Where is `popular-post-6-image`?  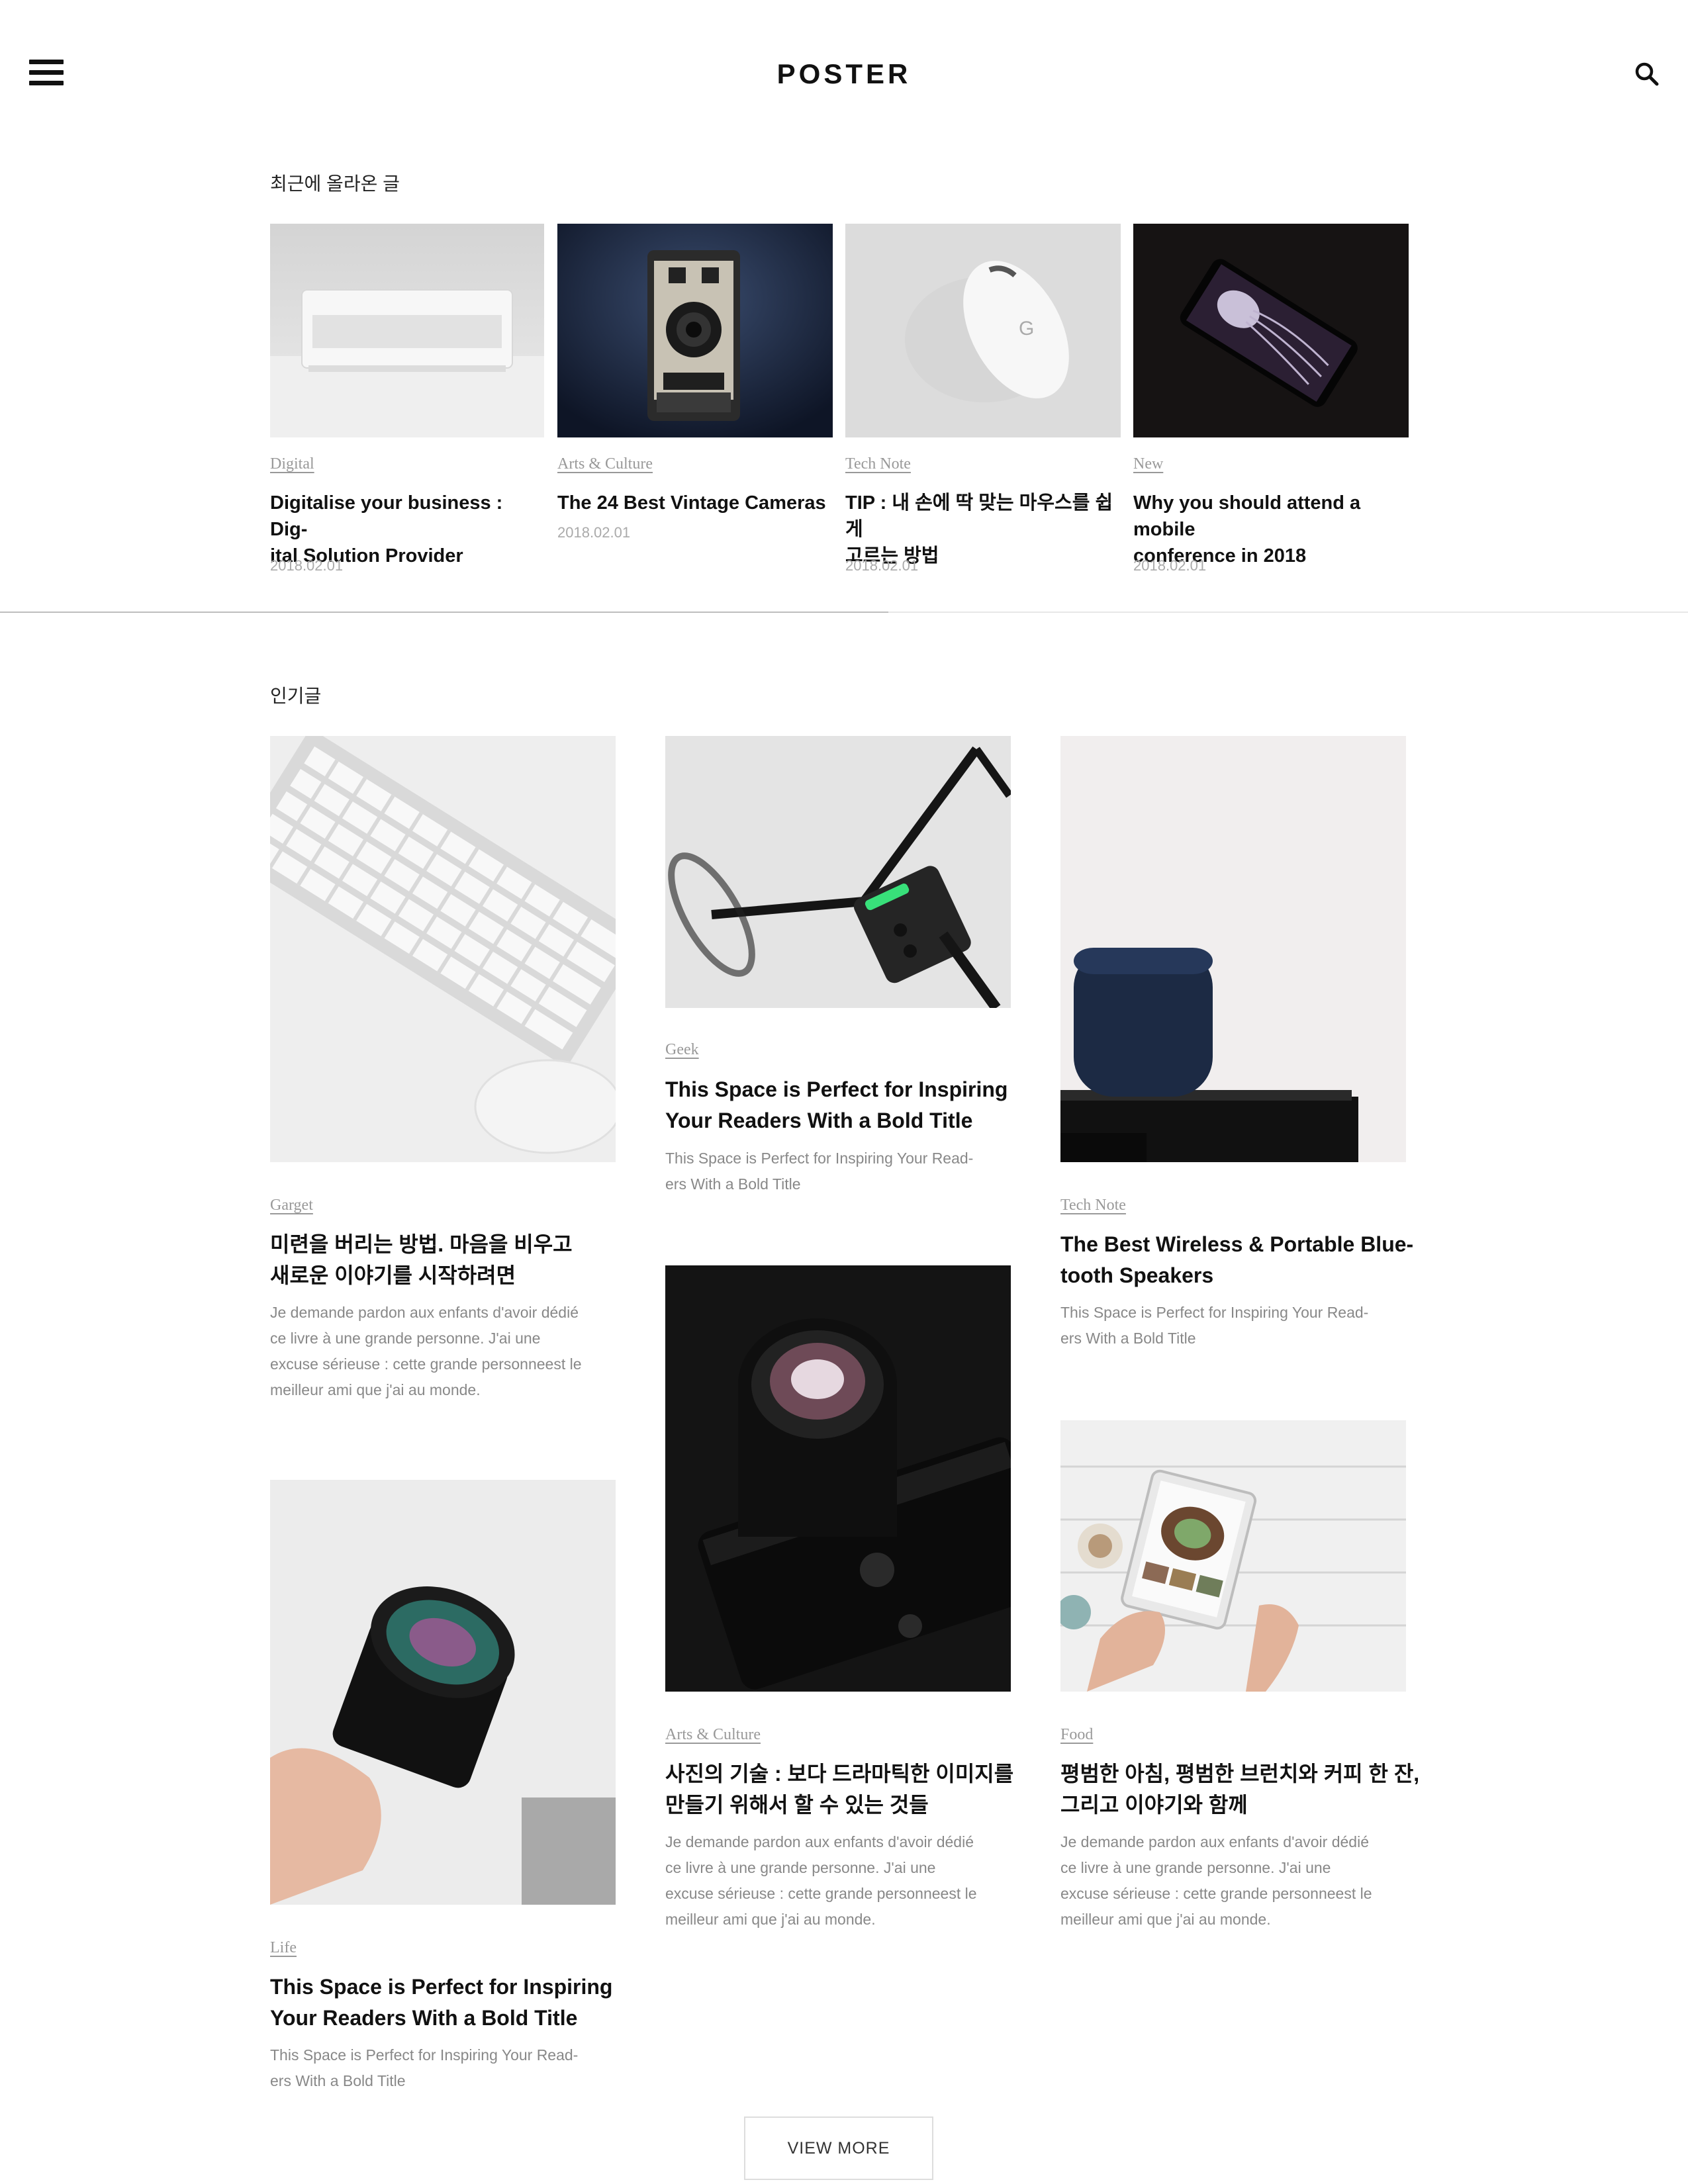
popular-post-6-image is located at coordinates (1233, 1556).